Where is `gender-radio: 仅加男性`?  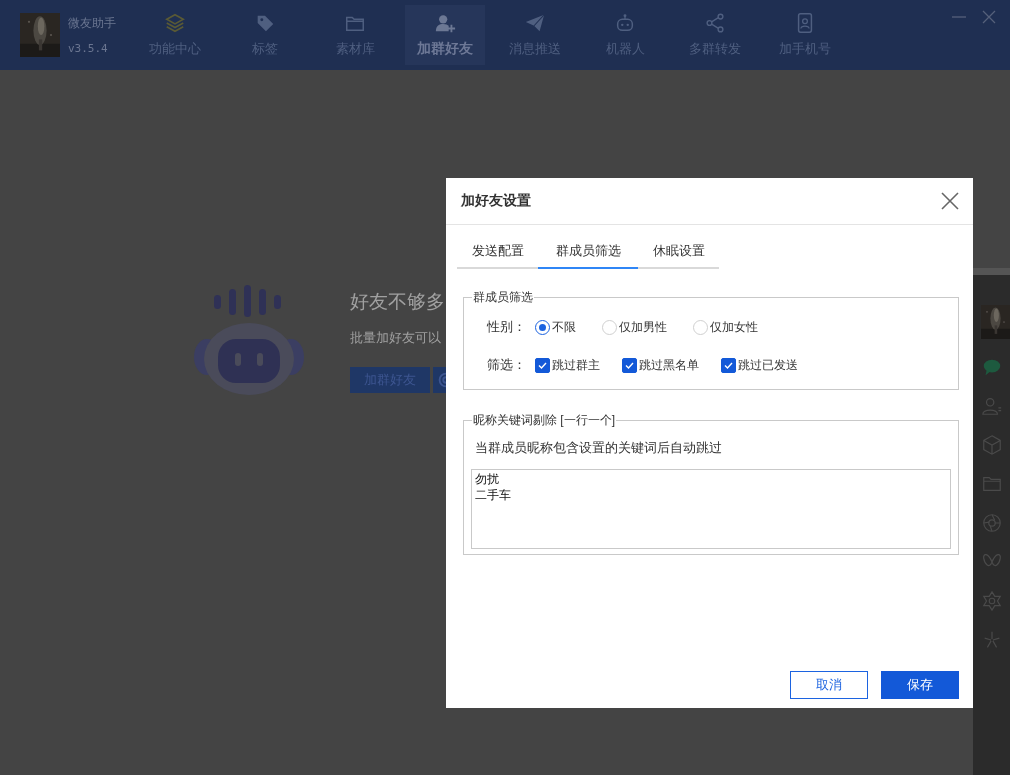 gender-radio: 仅加男性 is located at coordinates (634, 327).